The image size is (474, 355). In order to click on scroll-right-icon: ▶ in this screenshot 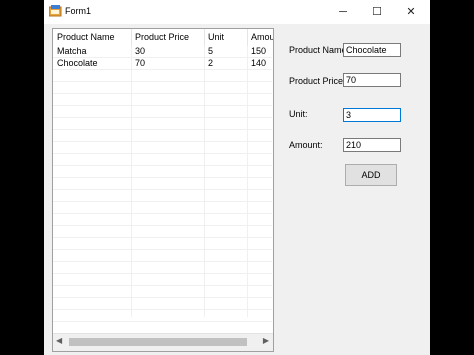, I will do `click(266, 340)`.